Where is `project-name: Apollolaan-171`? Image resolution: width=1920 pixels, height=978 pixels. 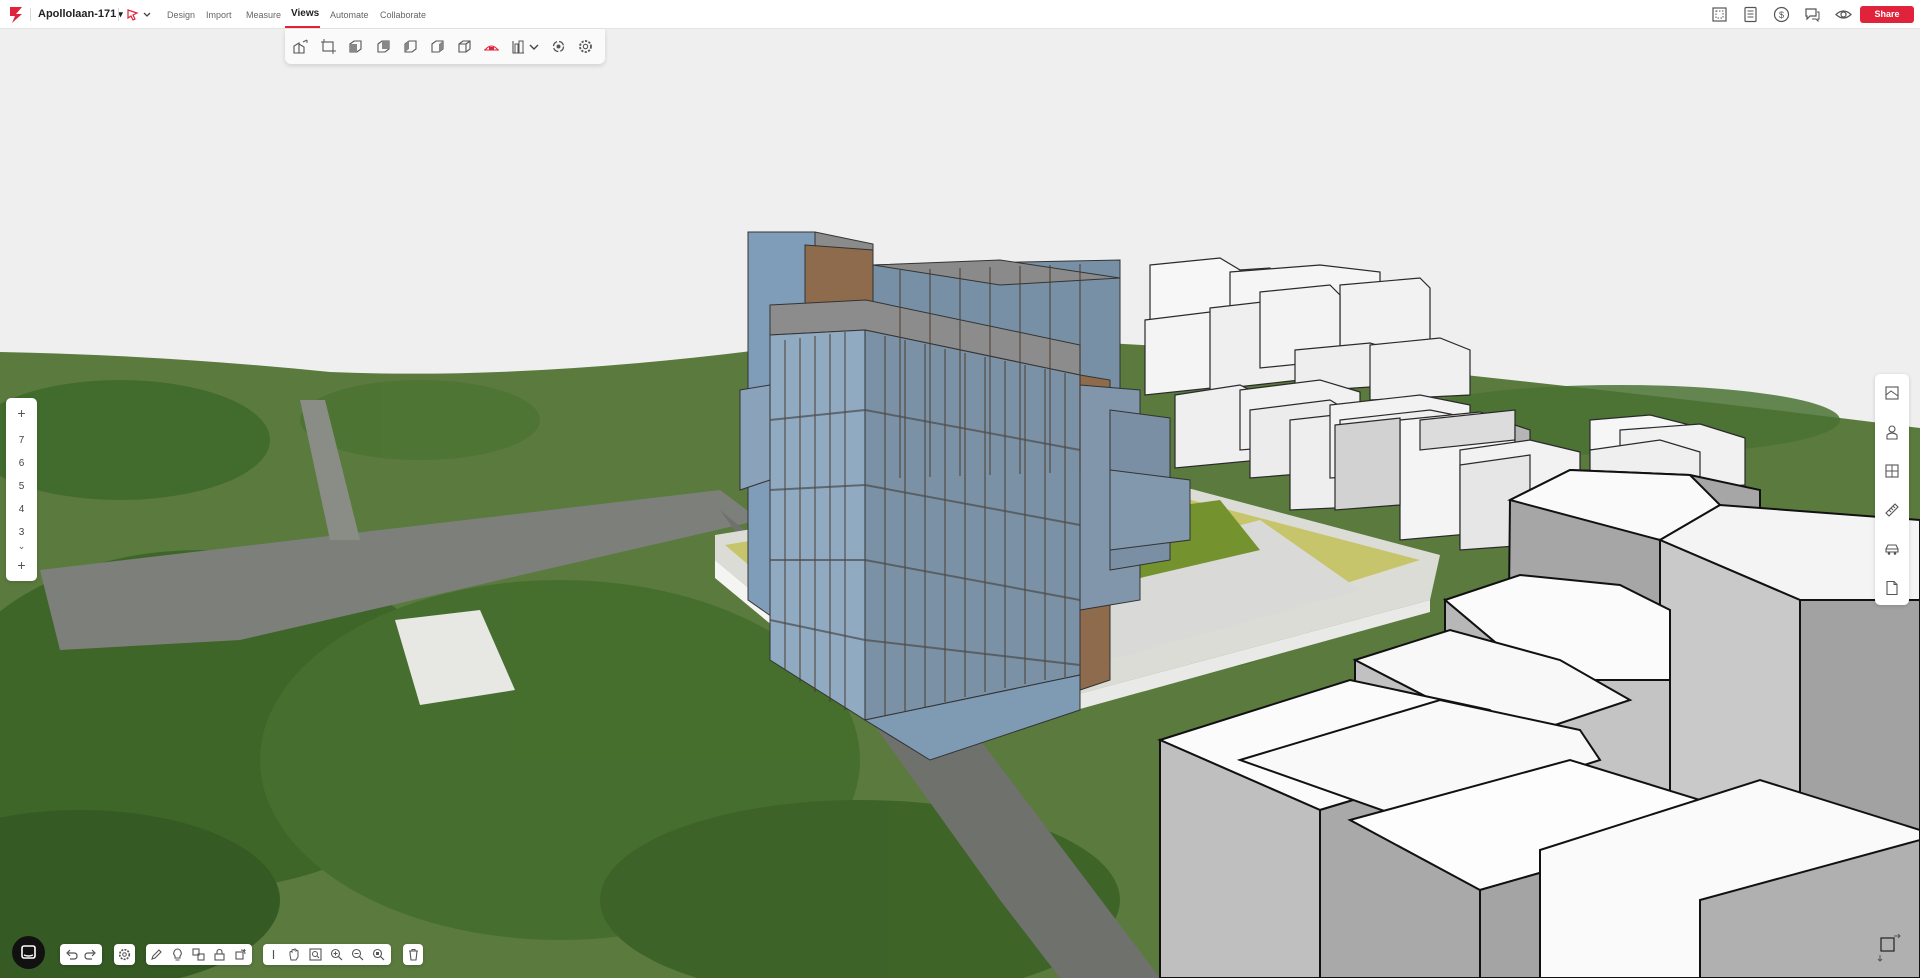 project-name: Apollolaan-171 is located at coordinates (77, 14).